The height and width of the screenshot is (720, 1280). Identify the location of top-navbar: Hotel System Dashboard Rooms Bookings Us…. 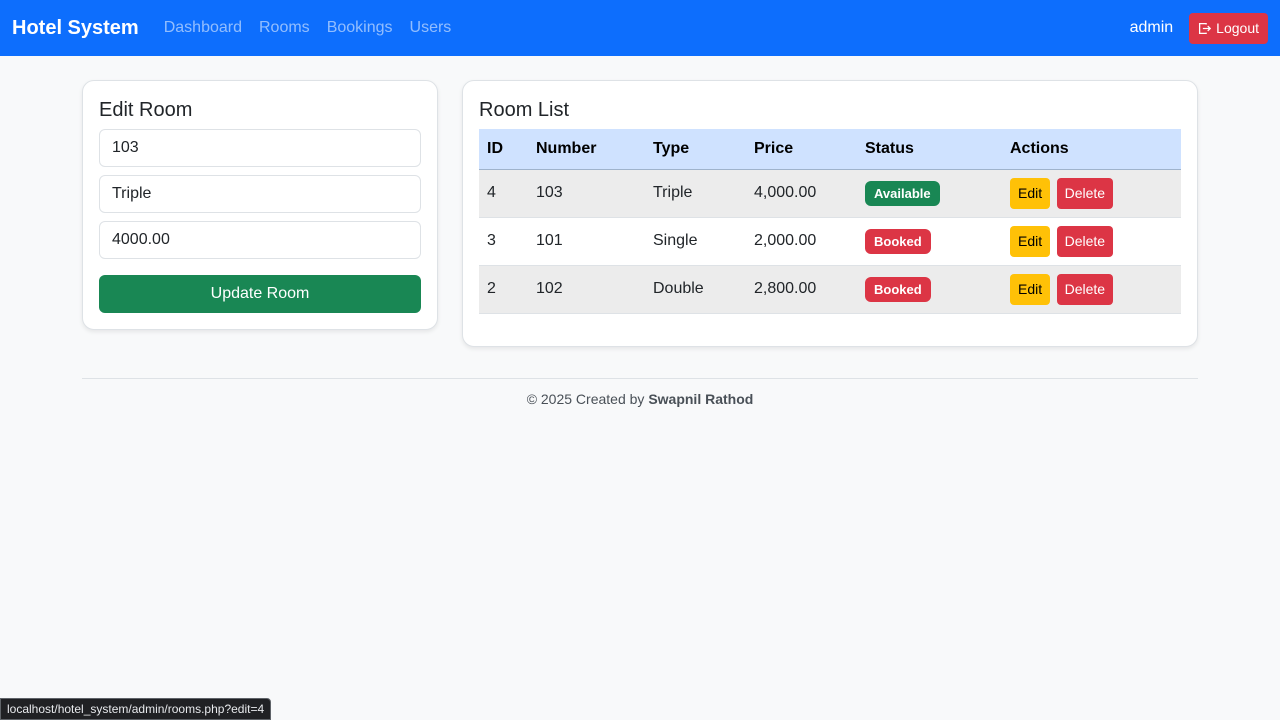
(640, 28).